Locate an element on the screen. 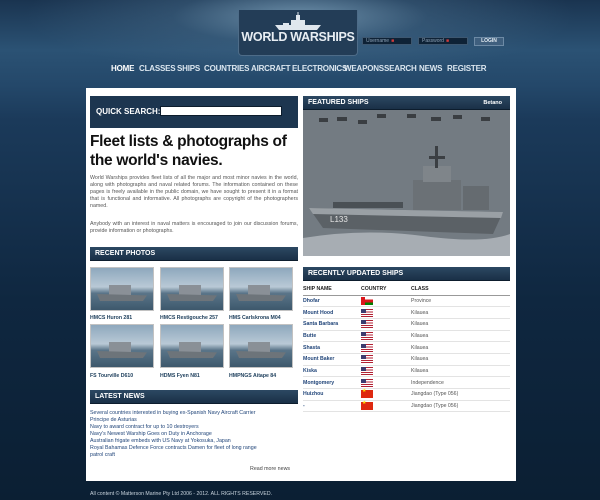  table-row: Dhofar Province is located at coordinates (406, 301).